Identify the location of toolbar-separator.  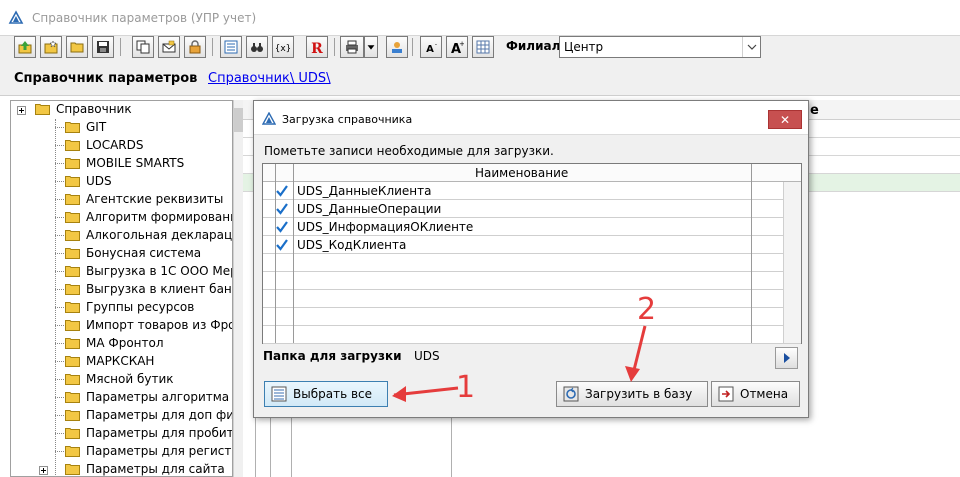
(412, 47).